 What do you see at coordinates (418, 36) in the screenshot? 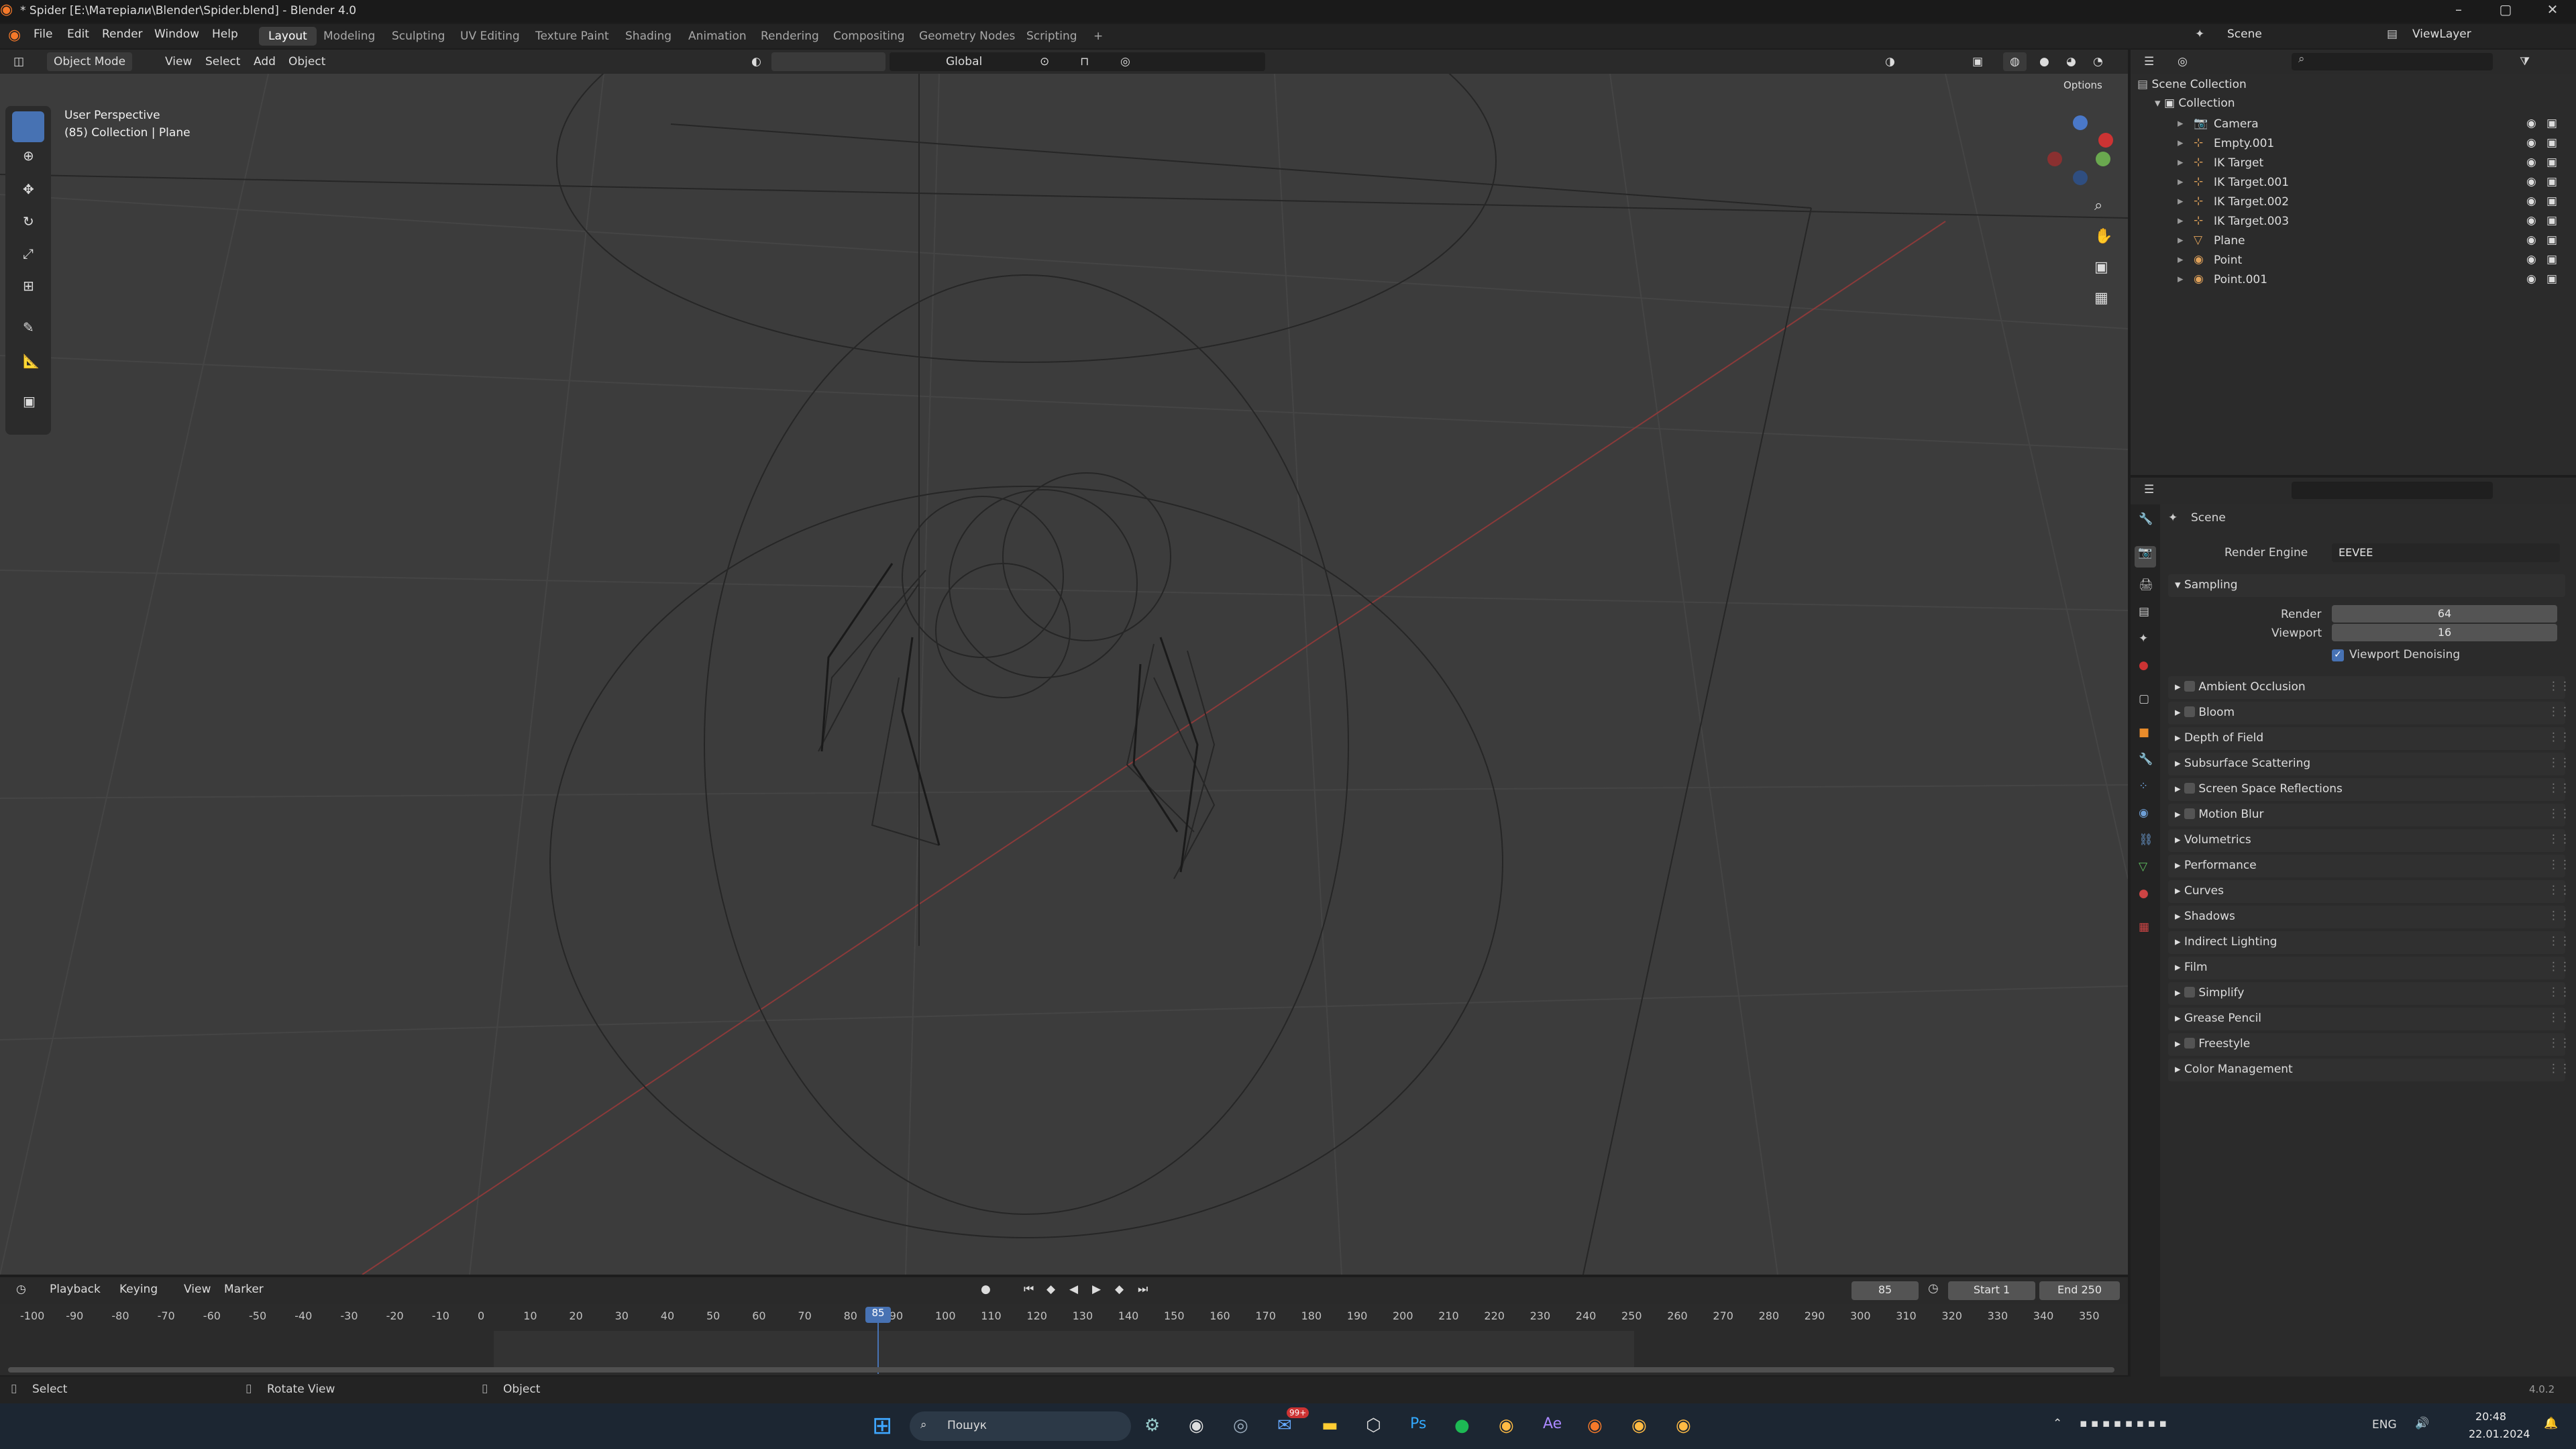
I see `tab-sculpting: Sculpting` at bounding box center [418, 36].